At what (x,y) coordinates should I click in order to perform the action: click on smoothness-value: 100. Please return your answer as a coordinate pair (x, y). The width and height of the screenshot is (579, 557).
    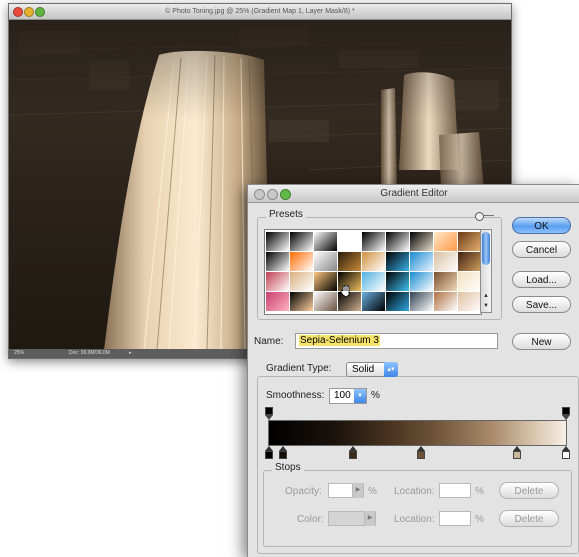
    Looking at the image, I should click on (342, 395).